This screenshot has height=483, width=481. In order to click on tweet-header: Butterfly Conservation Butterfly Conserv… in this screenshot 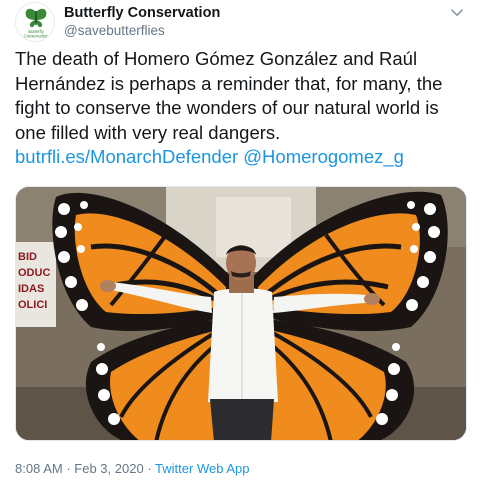, I will do `click(240, 22)`.